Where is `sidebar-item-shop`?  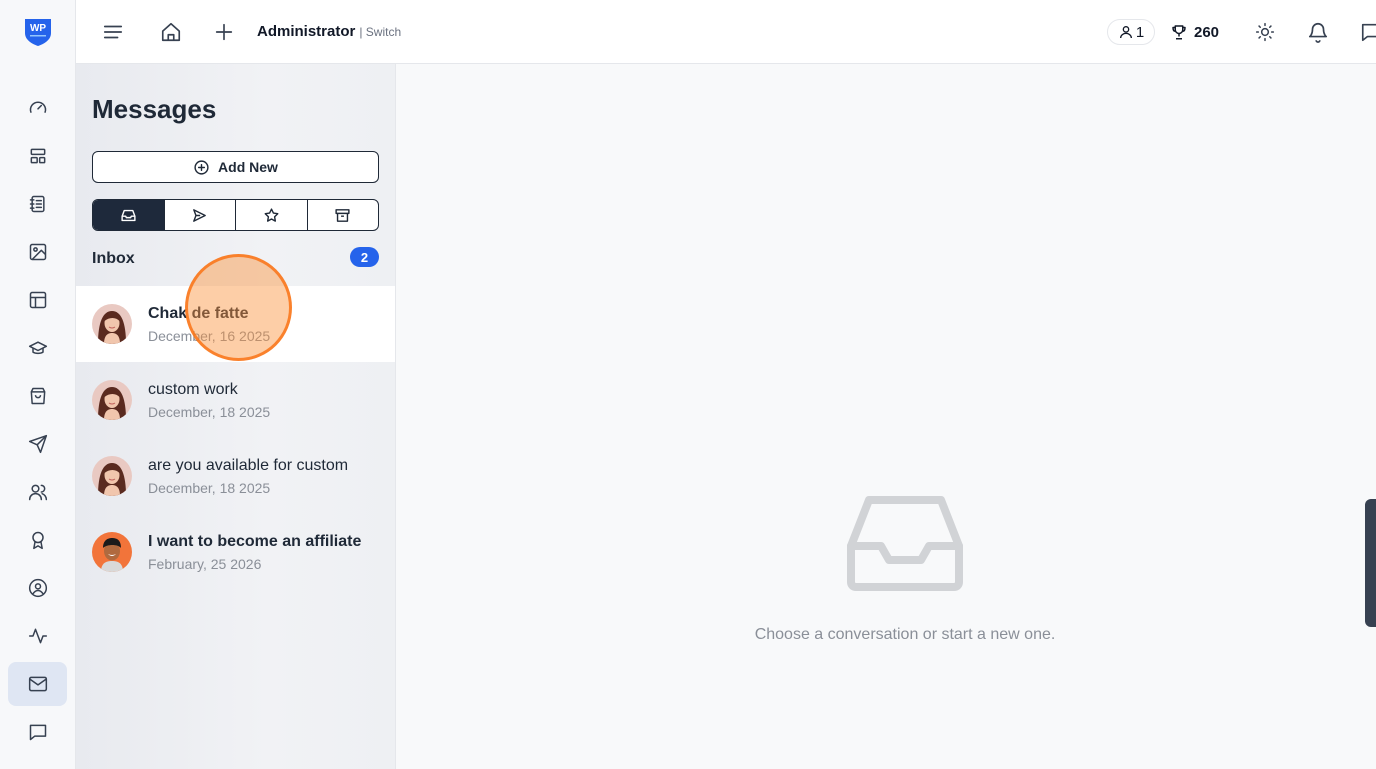
sidebar-item-shop is located at coordinates (37, 396).